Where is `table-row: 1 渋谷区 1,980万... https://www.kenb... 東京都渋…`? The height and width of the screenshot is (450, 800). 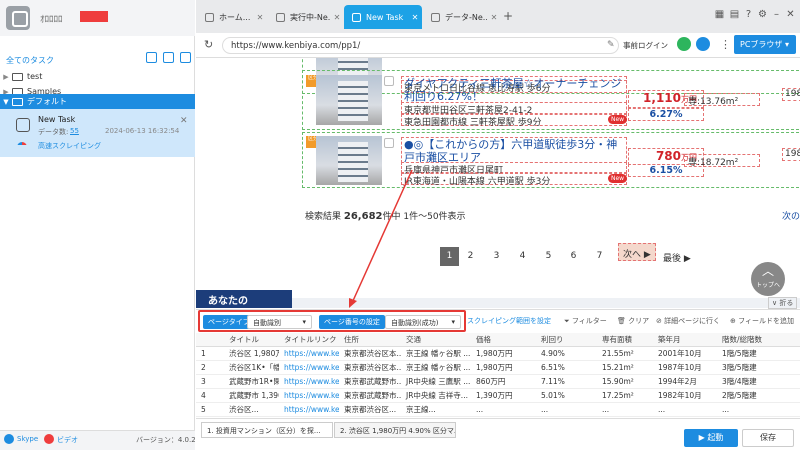 table-row: 1 渋谷区 1,980万... https://www.kenb... 東京都渋… is located at coordinates (498, 353).